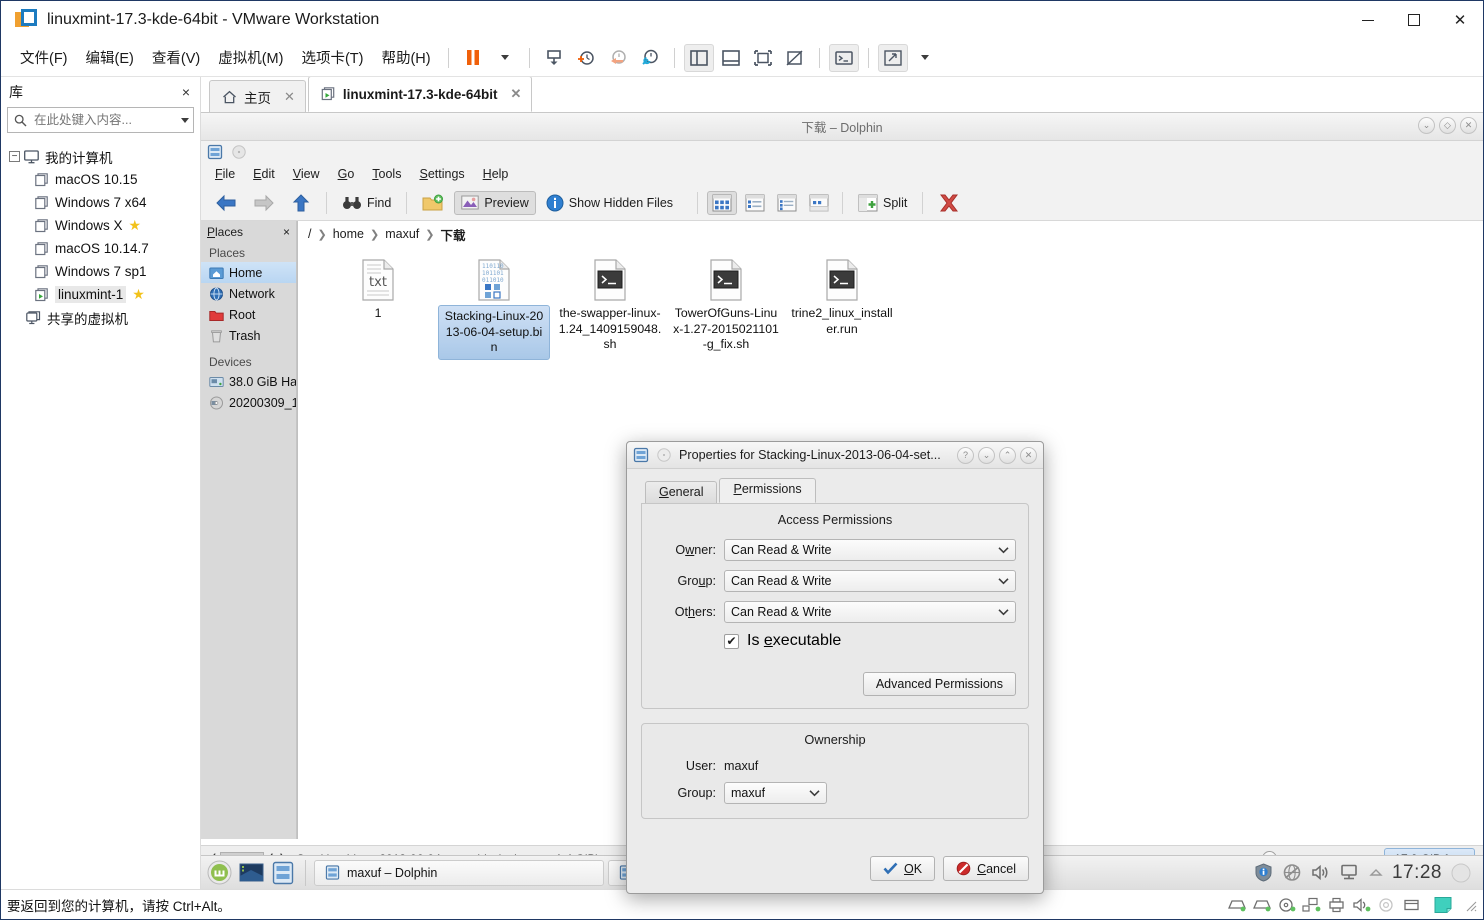 The image size is (1484, 920). I want to click on icons-view-button, so click(722, 202).